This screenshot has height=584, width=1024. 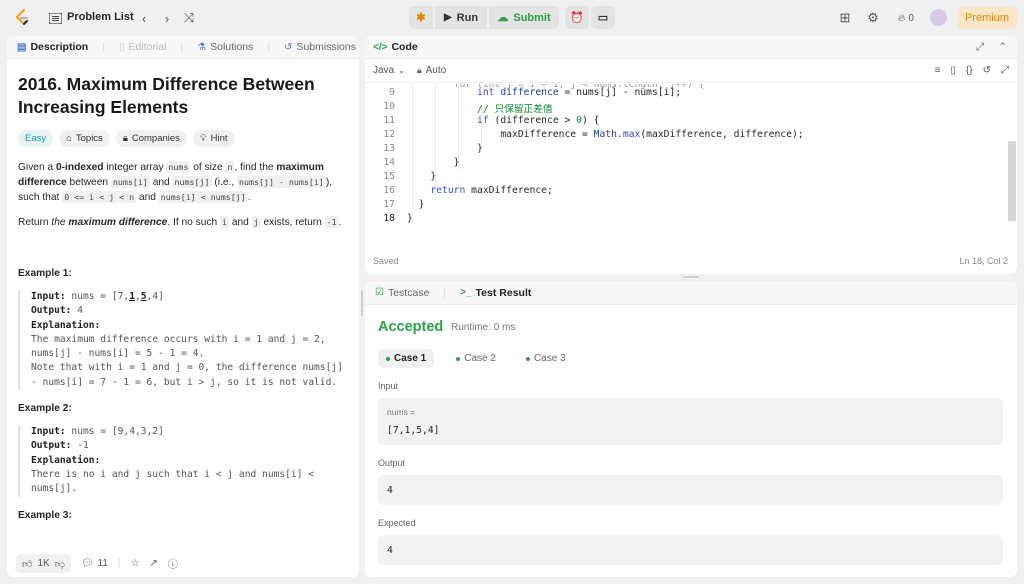 What do you see at coordinates (902, 18) in the screenshot?
I see `fire-icon: 🔥︎` at bounding box center [902, 18].